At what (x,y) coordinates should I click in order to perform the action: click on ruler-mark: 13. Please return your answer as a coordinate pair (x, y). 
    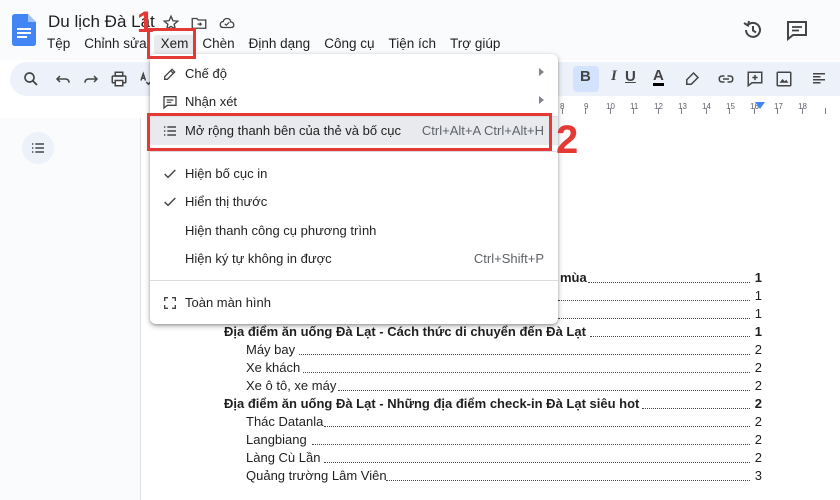
    Looking at the image, I should click on (682, 106).